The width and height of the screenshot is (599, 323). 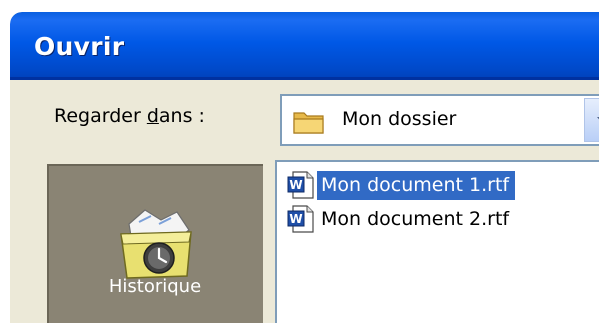 What do you see at coordinates (591, 120) in the screenshot?
I see `dropdown-button` at bounding box center [591, 120].